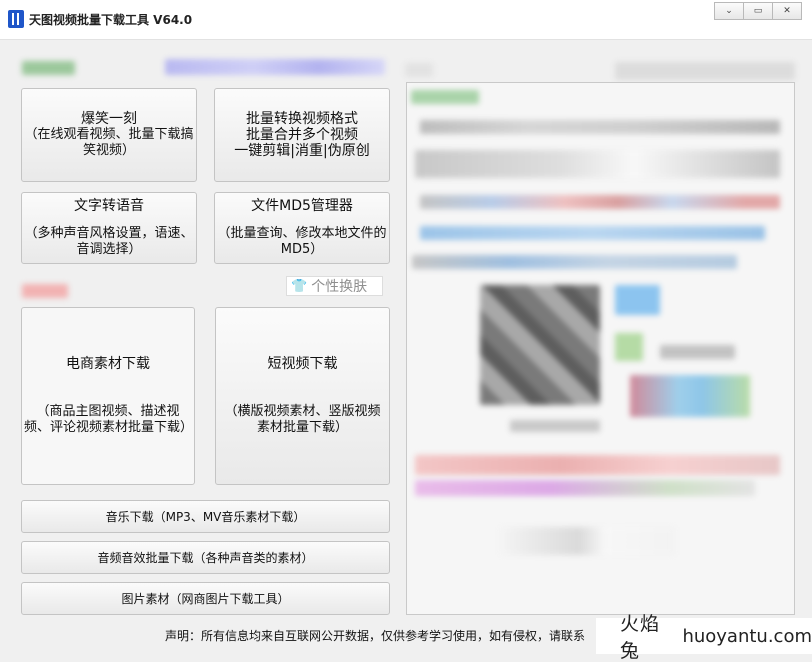 The image size is (812, 662). I want to click on short-video-button-desc: （横版视频素材、竖版视频素材批量下载）, so click(302, 419).